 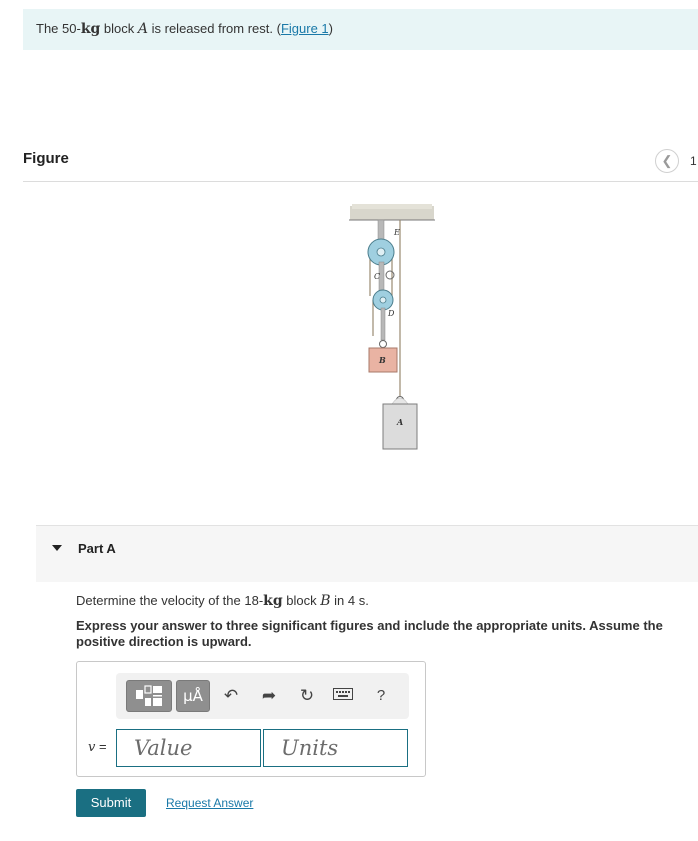 What do you see at coordinates (383, 324) in the screenshot?
I see `hanger-b` at bounding box center [383, 324].